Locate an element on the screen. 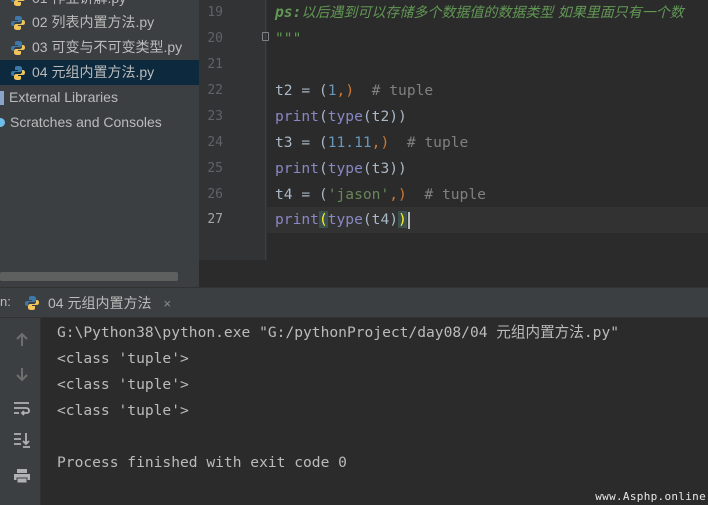  fold-marker-icon is located at coordinates (265, 36).